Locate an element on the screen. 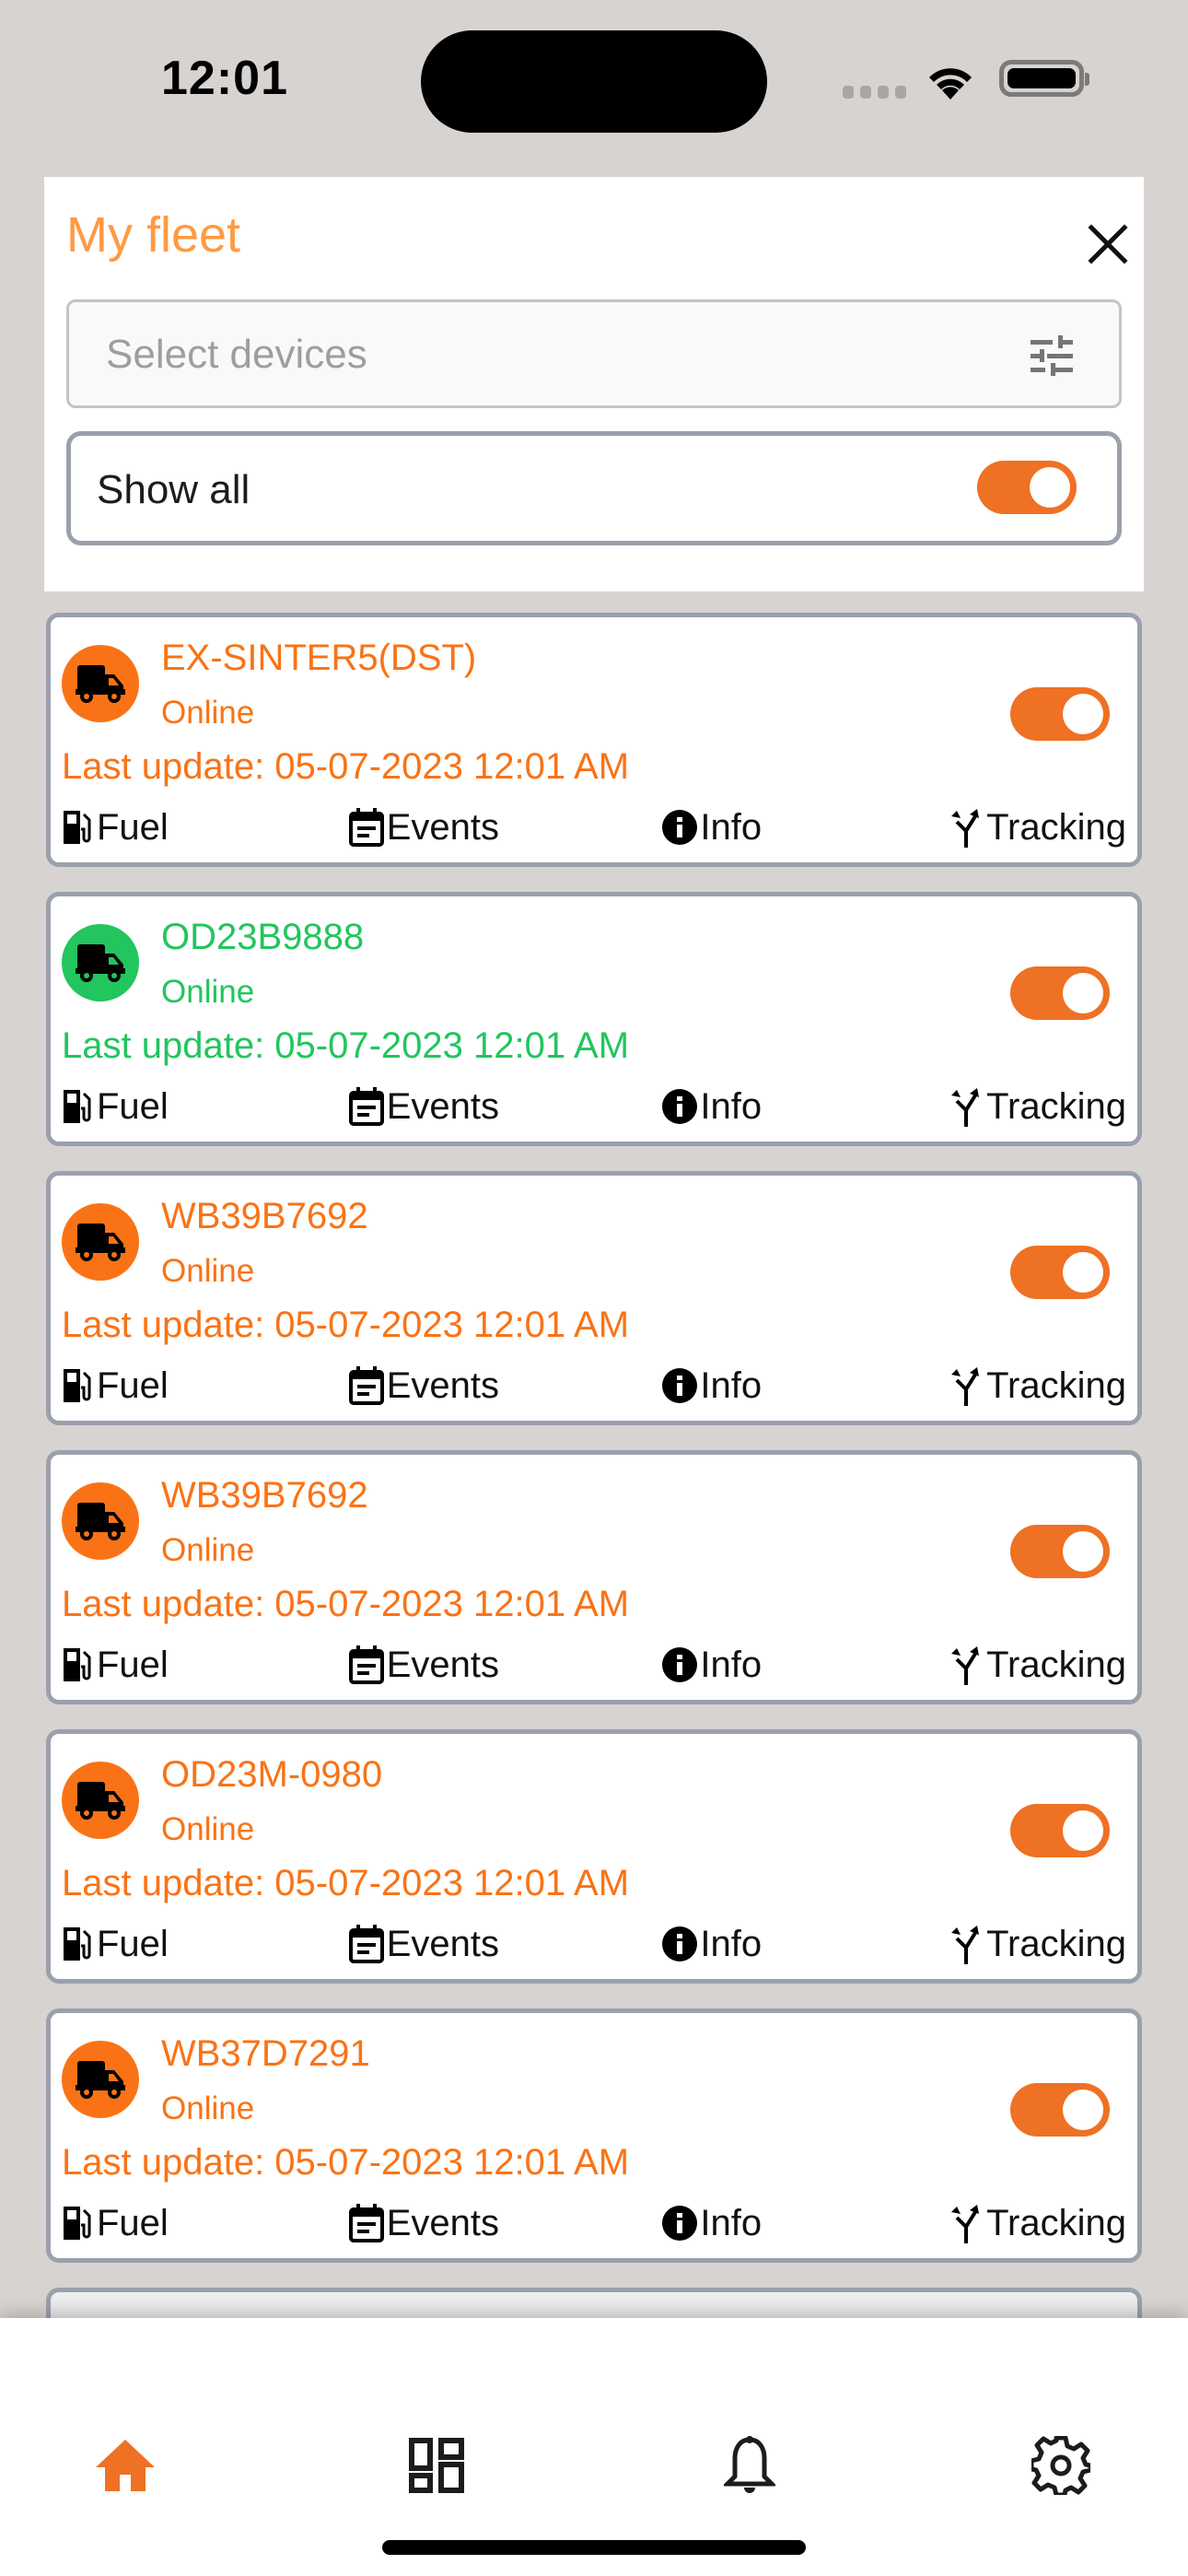 The width and height of the screenshot is (1188, 2576). nav-dashboard is located at coordinates (436, 2465).